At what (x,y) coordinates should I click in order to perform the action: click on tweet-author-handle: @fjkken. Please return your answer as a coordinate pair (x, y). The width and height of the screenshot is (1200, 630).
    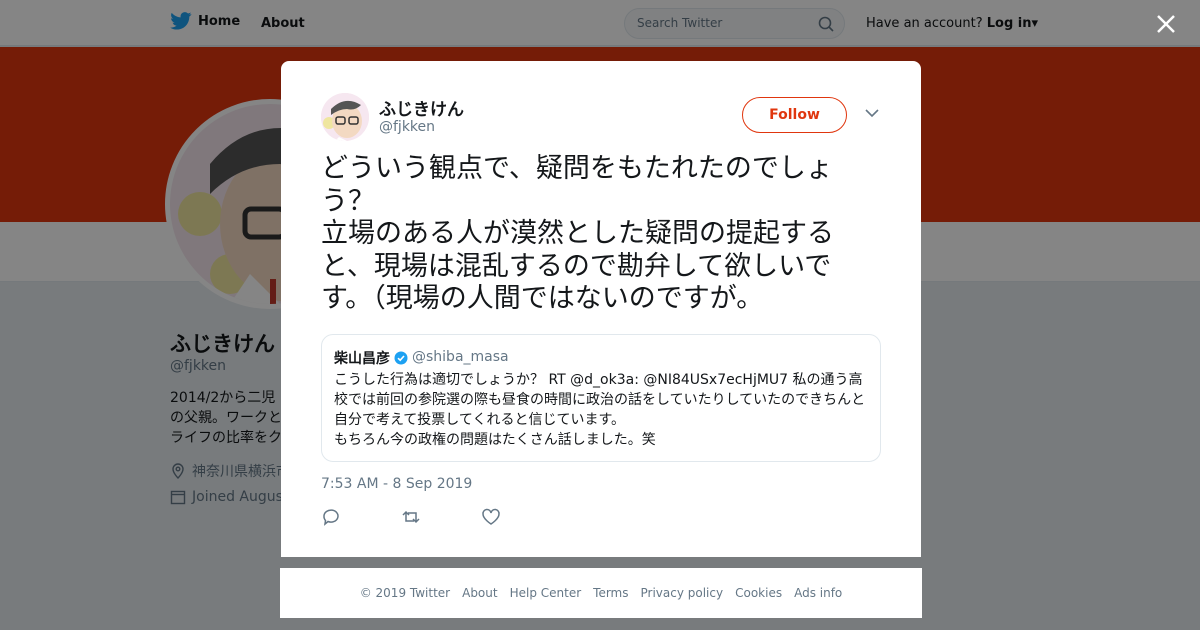
    Looking at the image, I should click on (407, 127).